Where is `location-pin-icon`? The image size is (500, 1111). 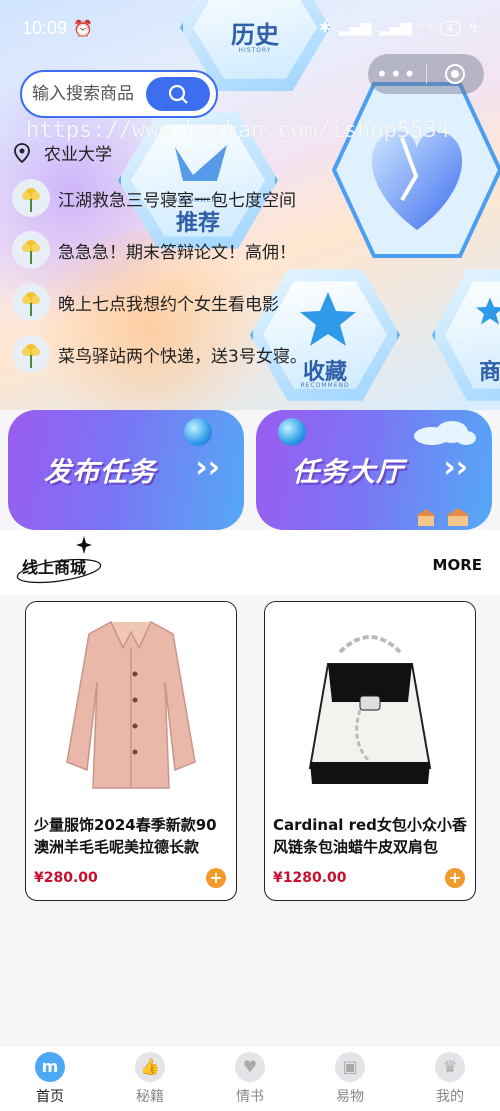 location-pin-icon is located at coordinates (22, 152).